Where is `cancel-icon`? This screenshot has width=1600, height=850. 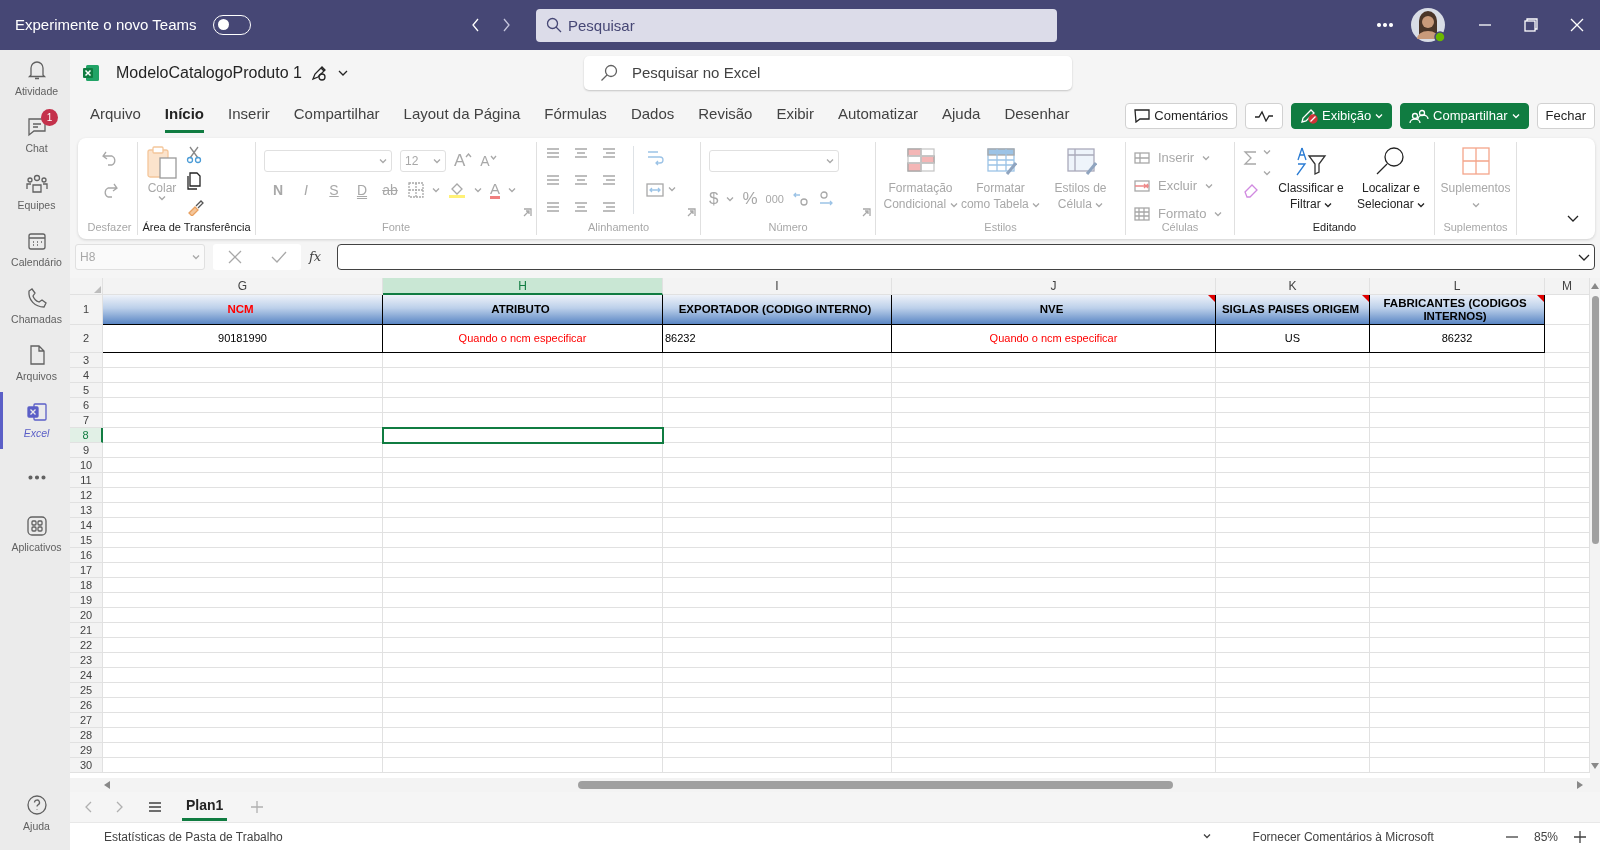
cancel-icon is located at coordinates (234, 257).